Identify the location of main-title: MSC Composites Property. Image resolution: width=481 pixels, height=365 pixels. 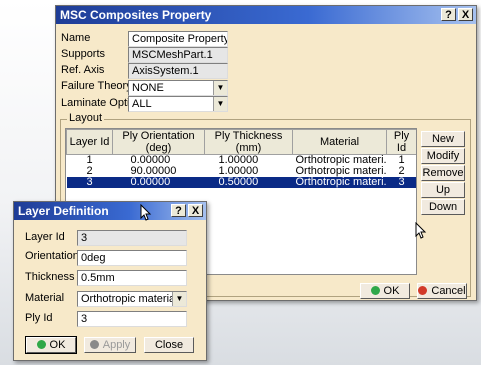
(136, 15).